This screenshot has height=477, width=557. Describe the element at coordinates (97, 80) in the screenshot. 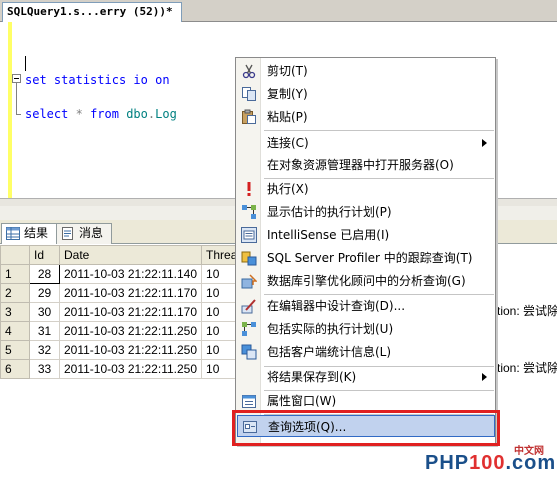

I see `code-line-1: set statistics io on` at that location.